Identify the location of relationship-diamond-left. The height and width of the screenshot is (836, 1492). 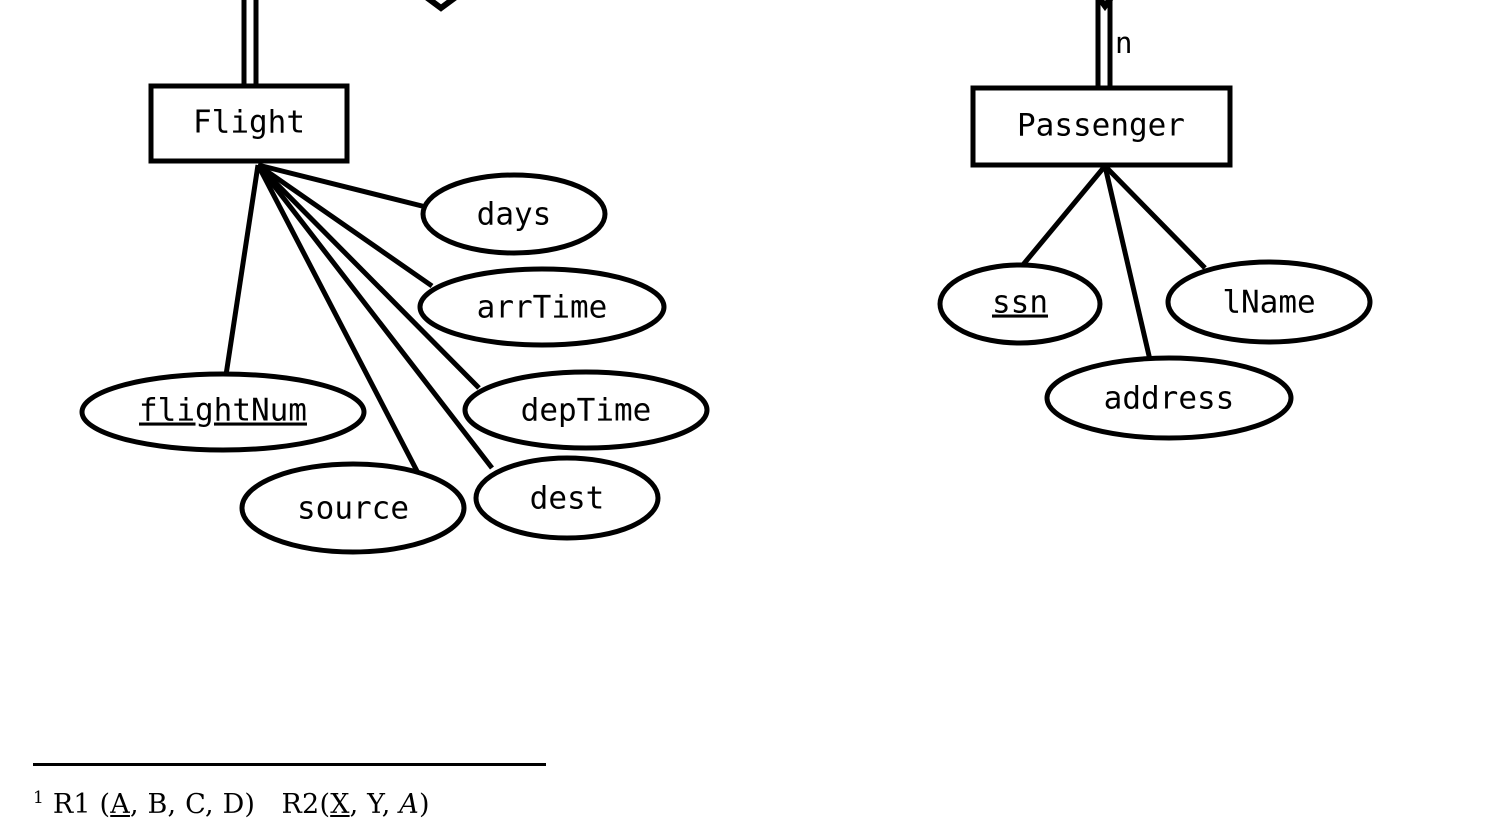
(441, 6).